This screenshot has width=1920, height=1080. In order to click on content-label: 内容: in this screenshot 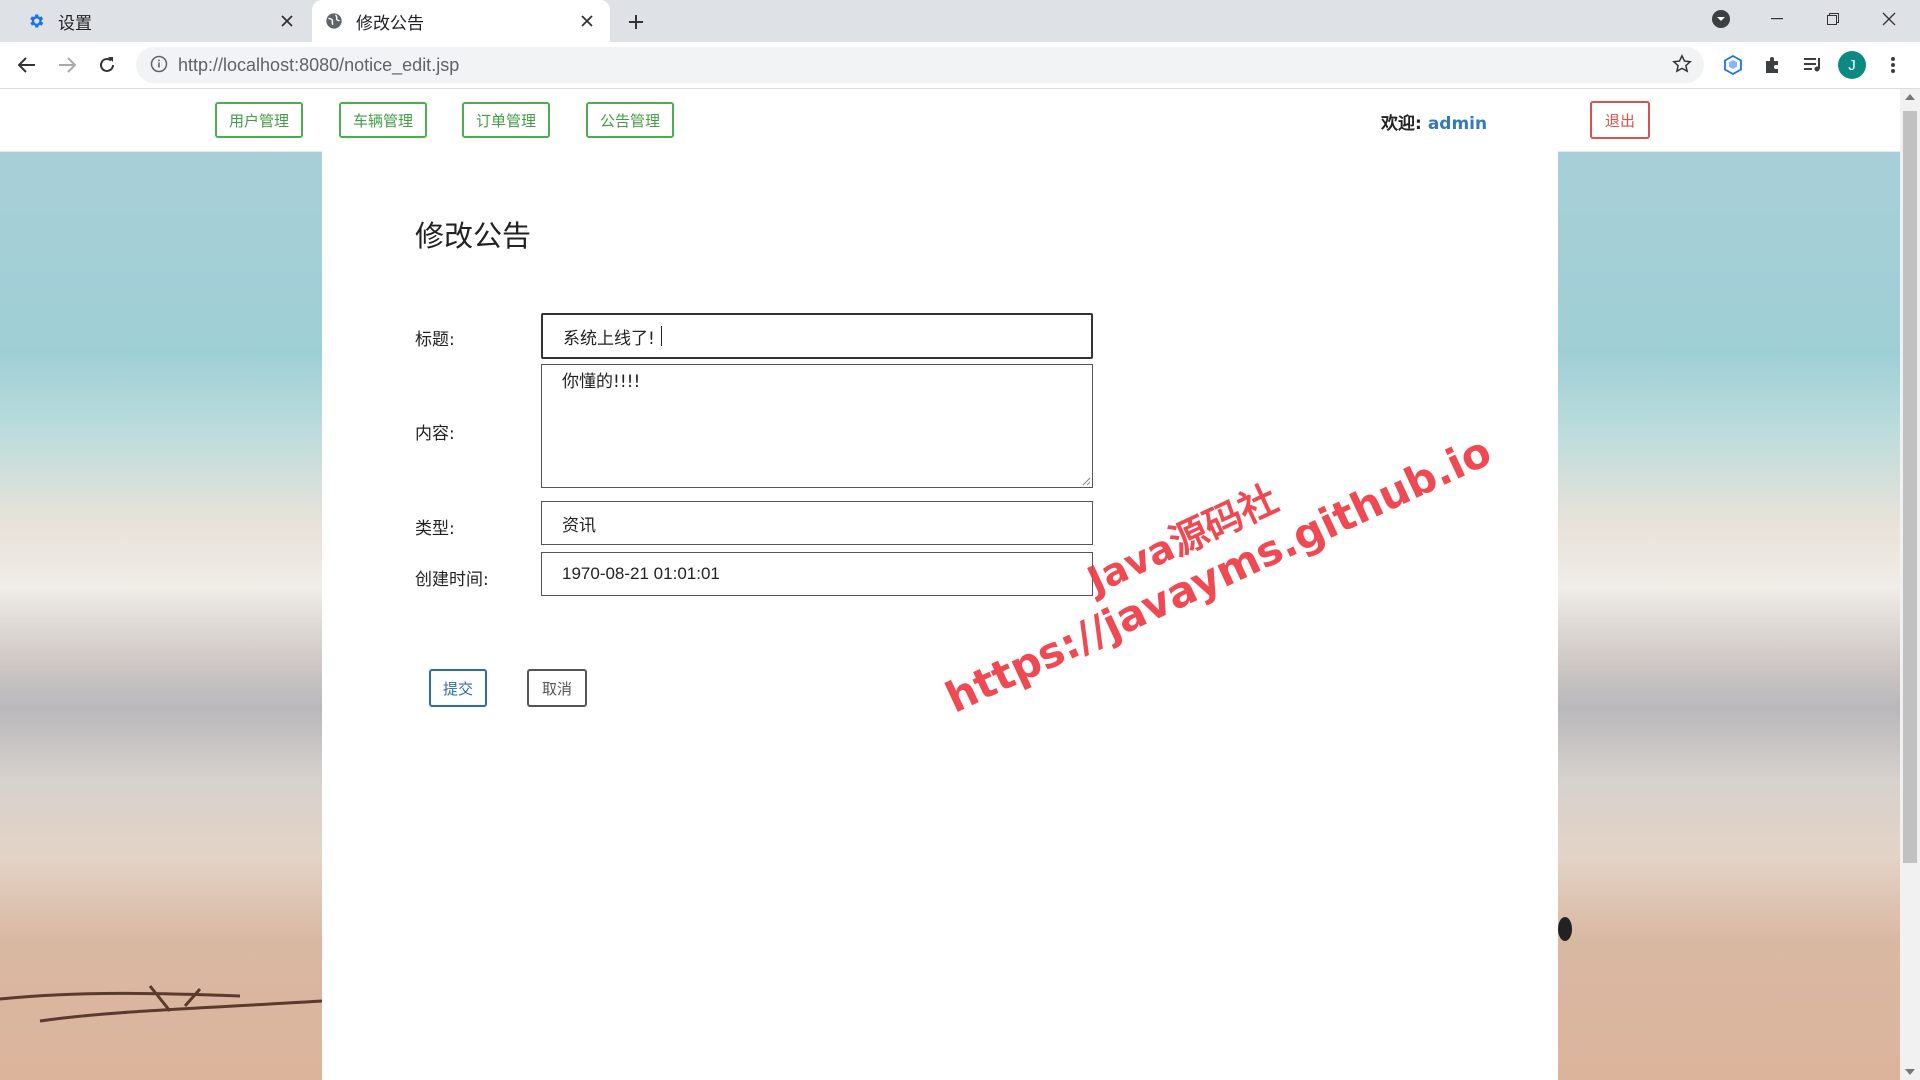, I will do `click(435, 434)`.